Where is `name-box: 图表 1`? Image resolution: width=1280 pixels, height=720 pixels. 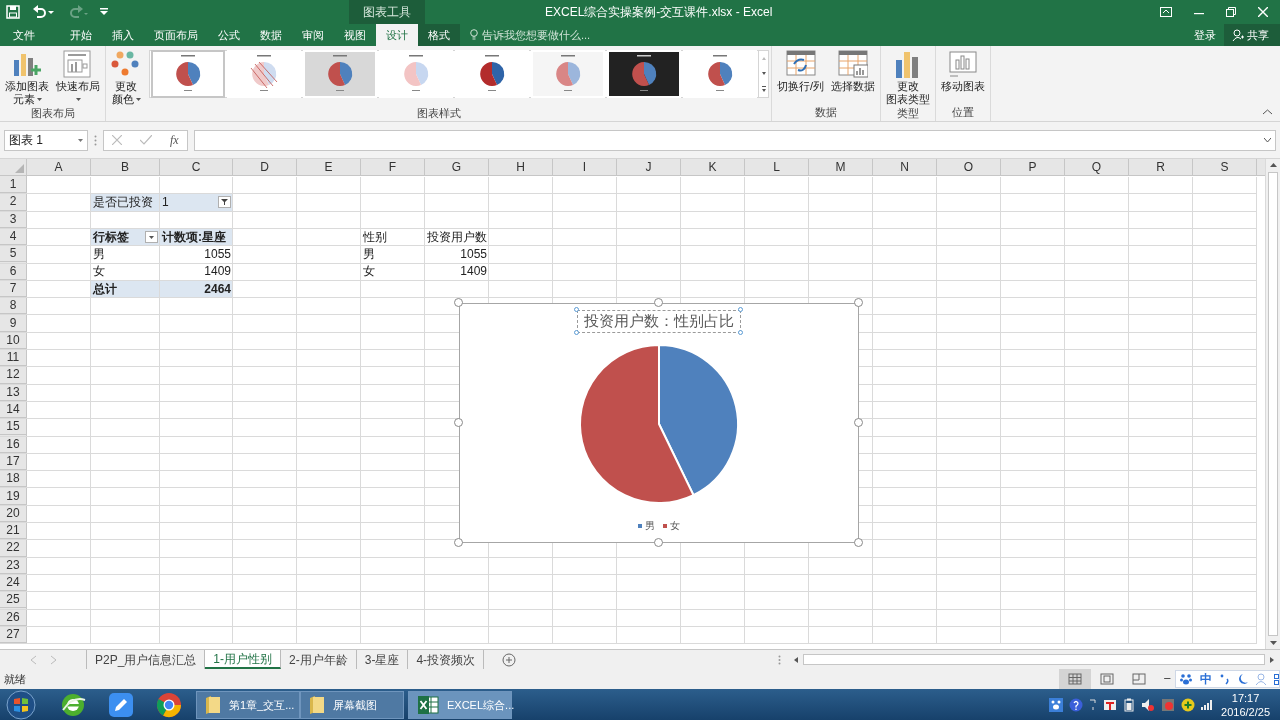 name-box: 图表 1 is located at coordinates (46, 140).